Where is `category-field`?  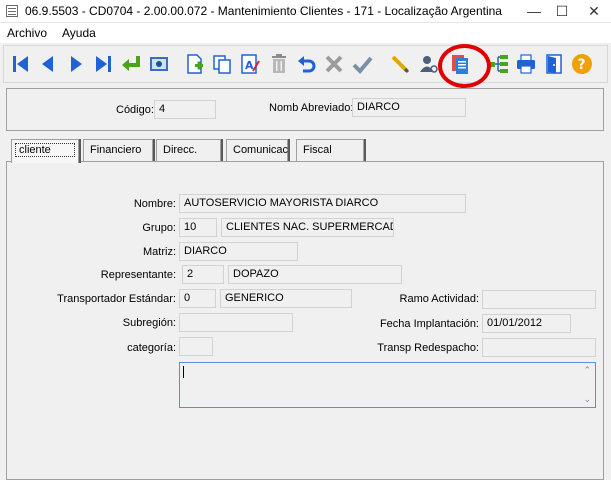 category-field is located at coordinates (196, 346).